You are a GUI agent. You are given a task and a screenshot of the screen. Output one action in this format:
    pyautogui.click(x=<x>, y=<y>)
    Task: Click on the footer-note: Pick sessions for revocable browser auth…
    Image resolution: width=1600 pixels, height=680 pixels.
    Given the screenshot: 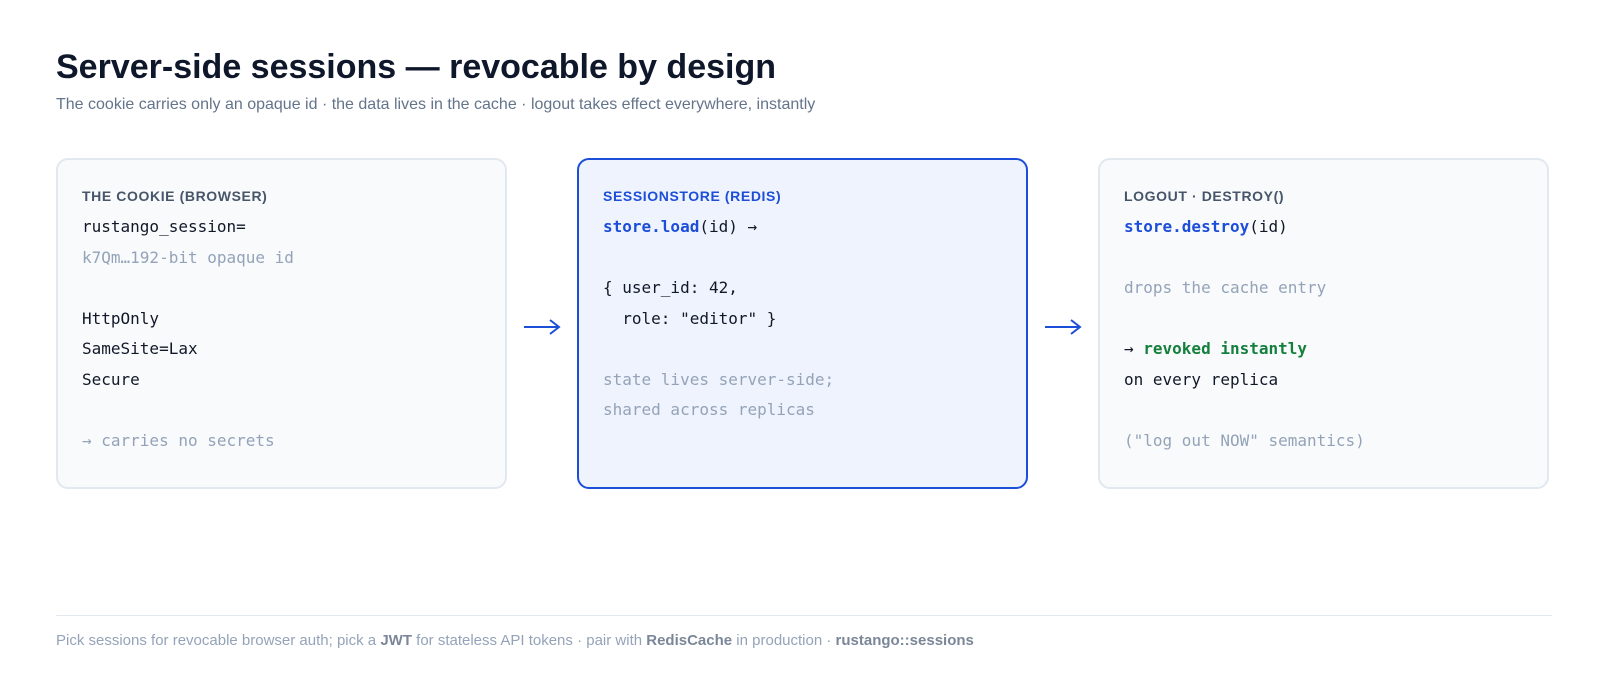 What is the action you would take?
    pyautogui.click(x=515, y=640)
    